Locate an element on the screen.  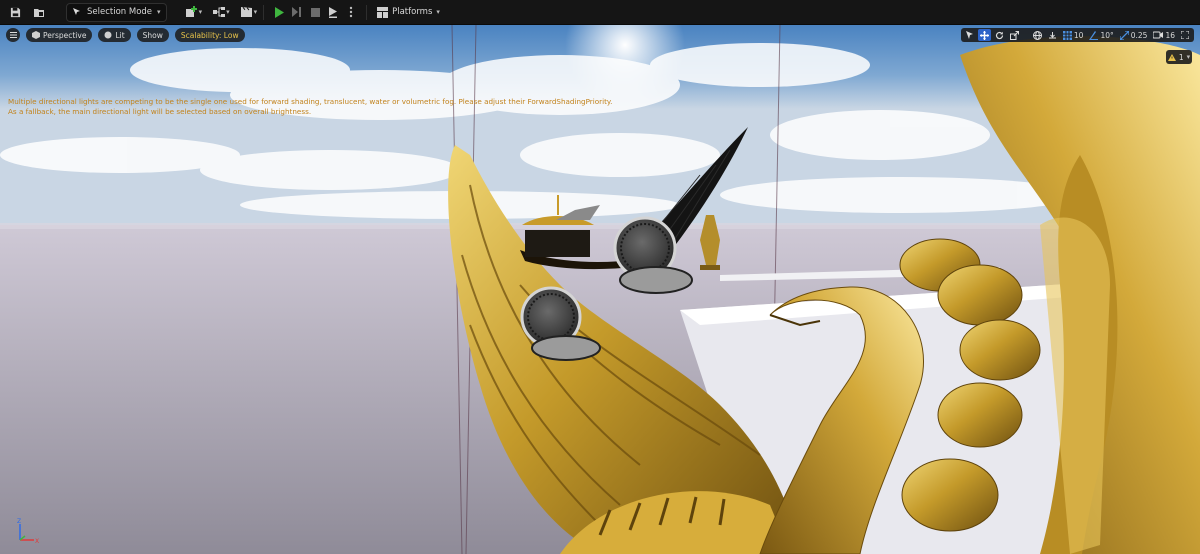
add-actor-icon is located at coordinates (191, 11).